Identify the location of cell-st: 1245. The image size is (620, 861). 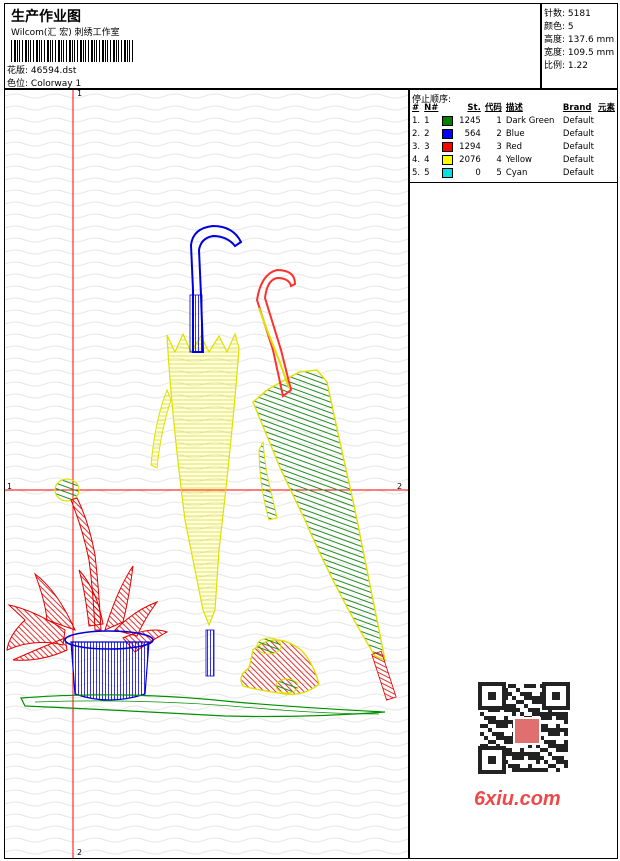
(470, 121).